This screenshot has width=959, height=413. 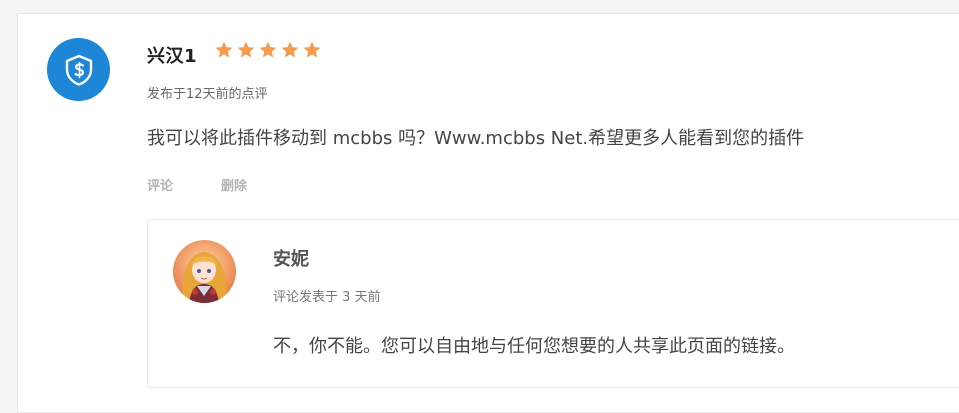 I want to click on rating-stars, so click(x=268, y=50).